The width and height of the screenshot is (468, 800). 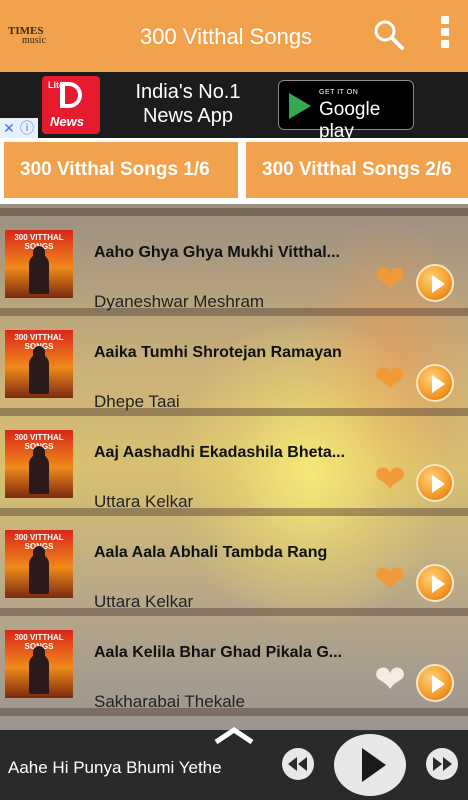 What do you see at coordinates (115, 767) in the screenshot?
I see `now-playing-title: Aahe Hi Punya Bhumi Yethe` at bounding box center [115, 767].